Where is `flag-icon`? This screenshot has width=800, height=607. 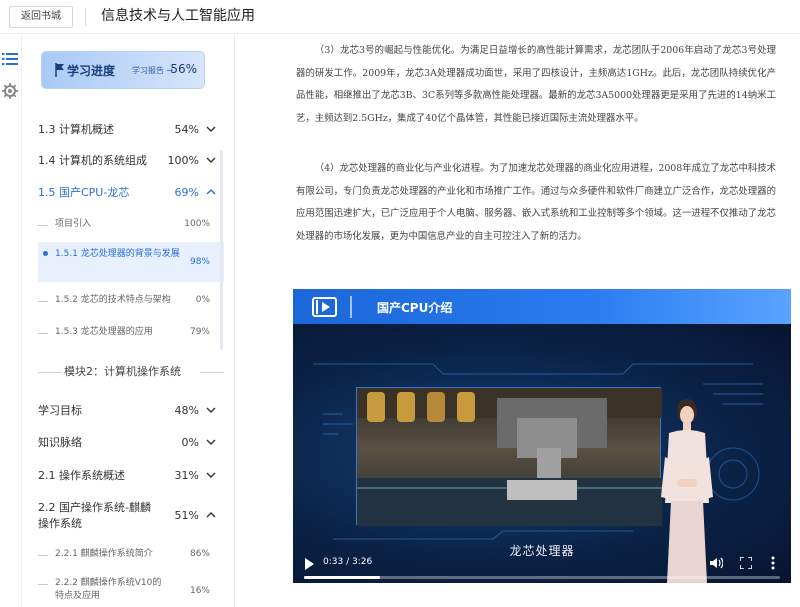 flag-icon is located at coordinates (59, 70).